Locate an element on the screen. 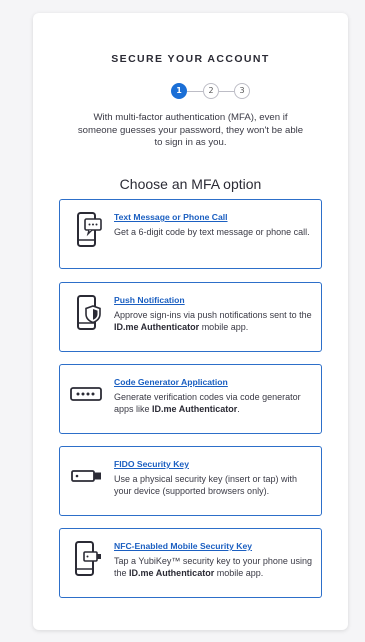 The image size is (365, 642). progress-stepper: 1 2 3 is located at coordinates (195, 91).